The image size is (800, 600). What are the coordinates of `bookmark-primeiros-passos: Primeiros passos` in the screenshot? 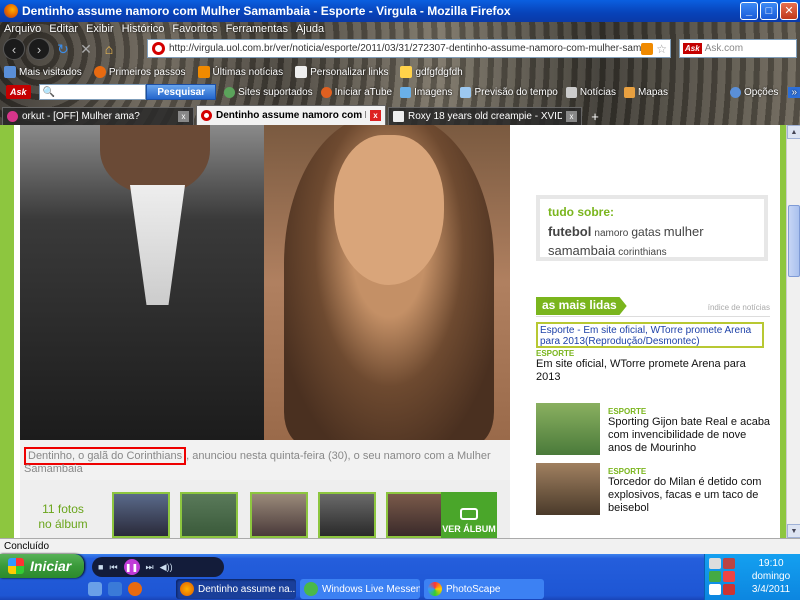 It's located at (139, 72).